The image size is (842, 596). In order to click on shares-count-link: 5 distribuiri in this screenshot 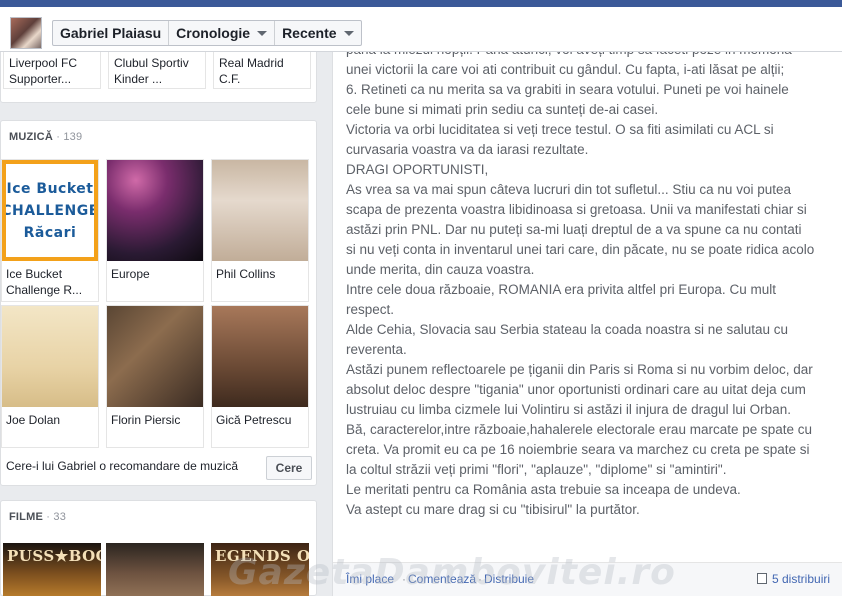, I will do `click(793, 579)`.